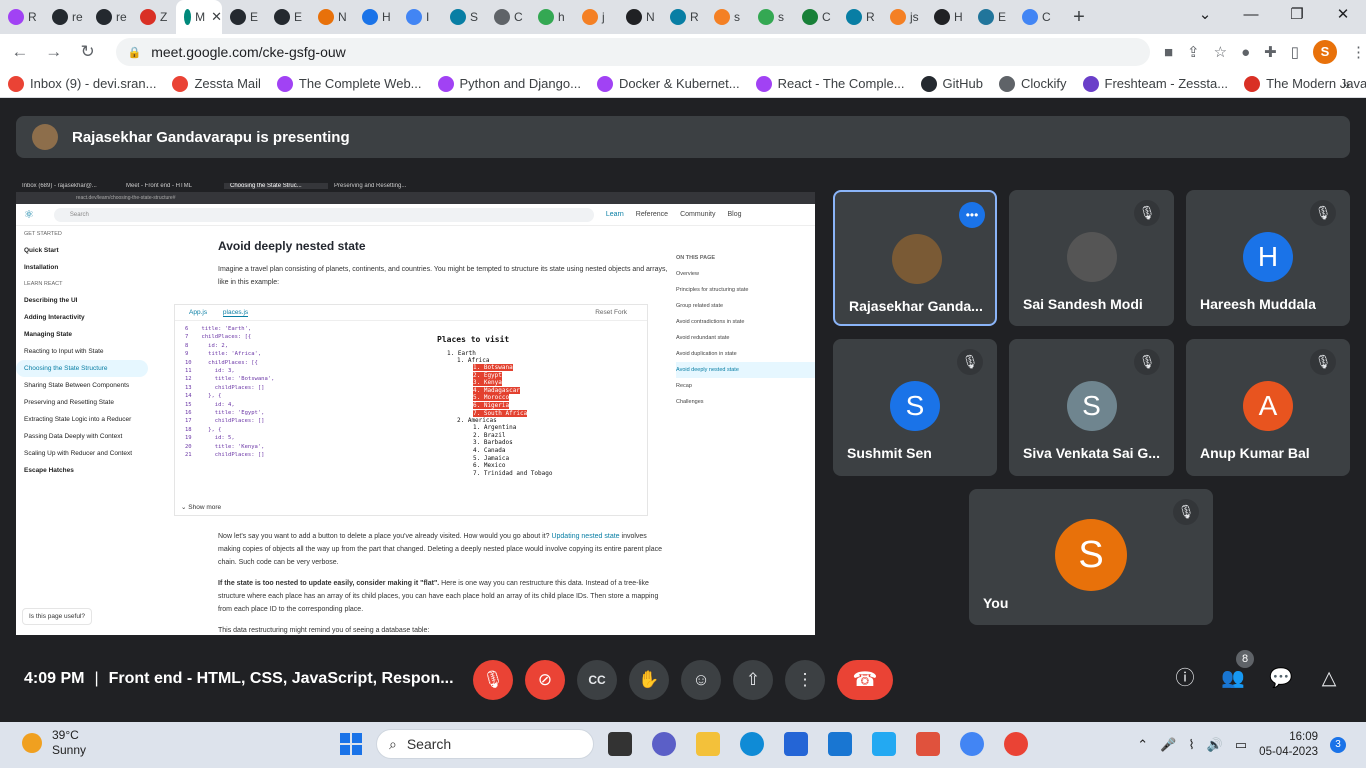 The width and height of the screenshot is (1366, 768). What do you see at coordinates (485, 744) in the screenshot?
I see `taskbar-search: ⌕ Search` at bounding box center [485, 744].